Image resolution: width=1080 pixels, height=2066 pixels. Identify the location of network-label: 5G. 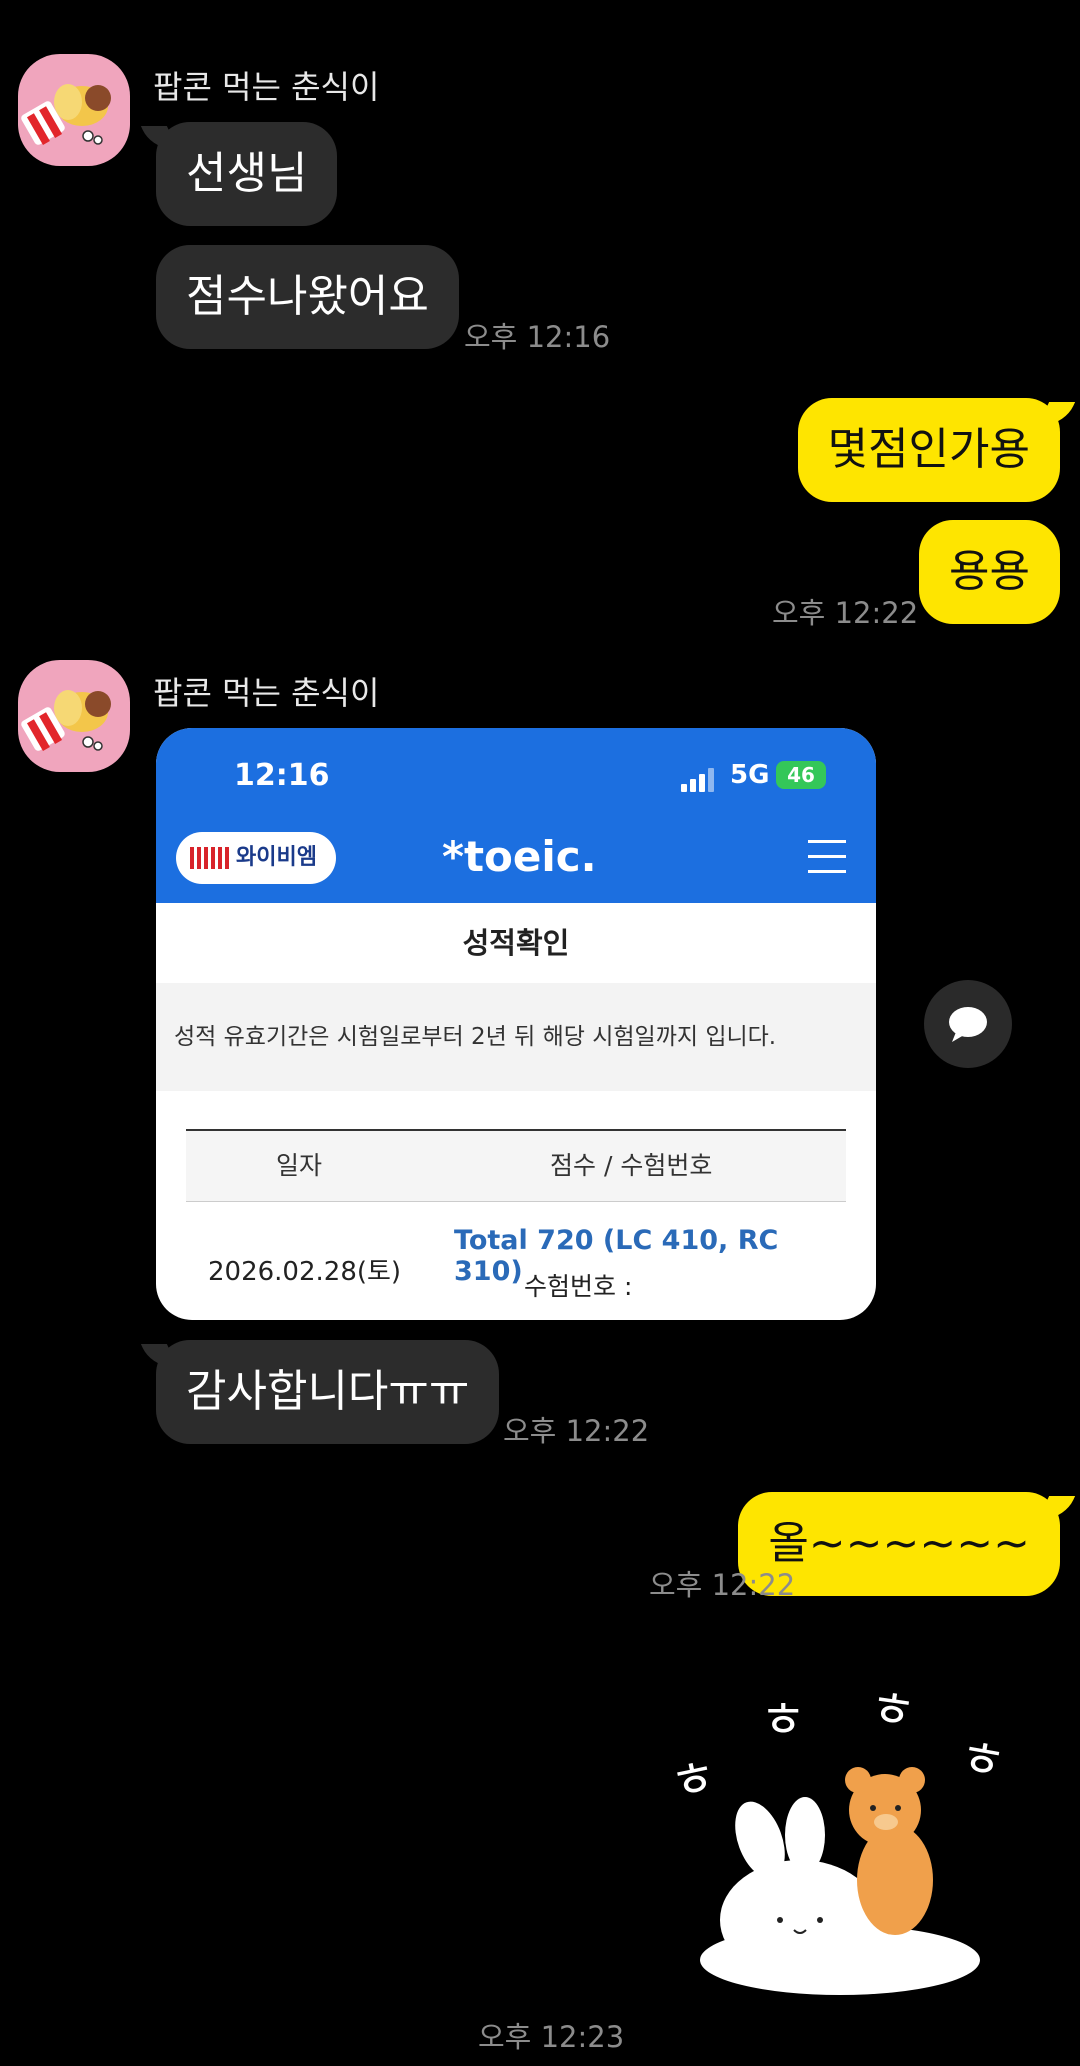
(750, 775).